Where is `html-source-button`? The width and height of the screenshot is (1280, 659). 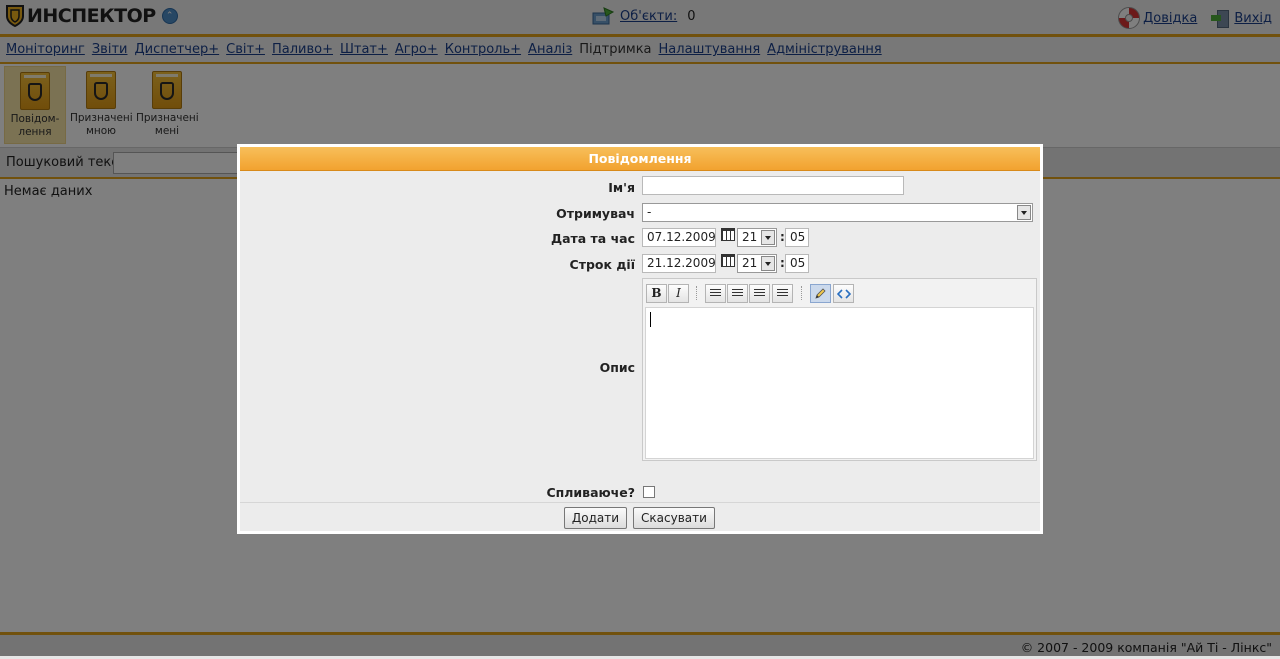 html-source-button is located at coordinates (843, 293).